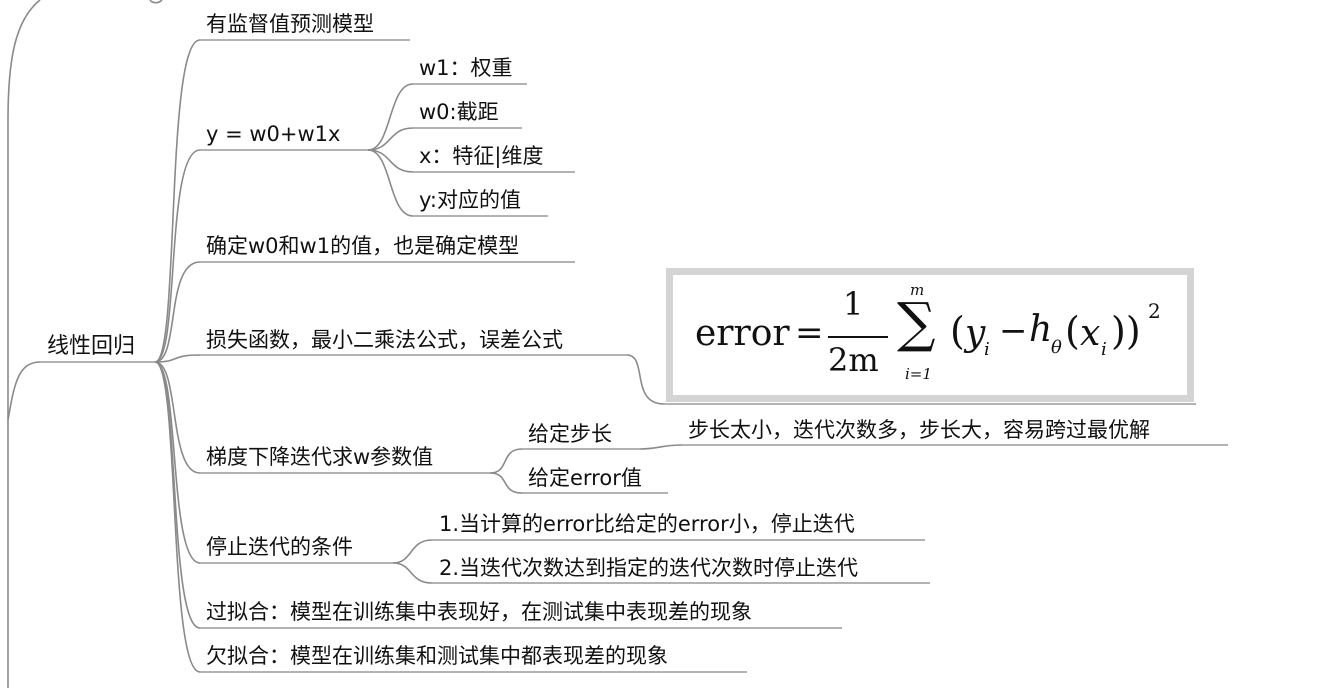 This screenshot has width=1320, height=688. I want to click on root-connector, so click(24, 391).